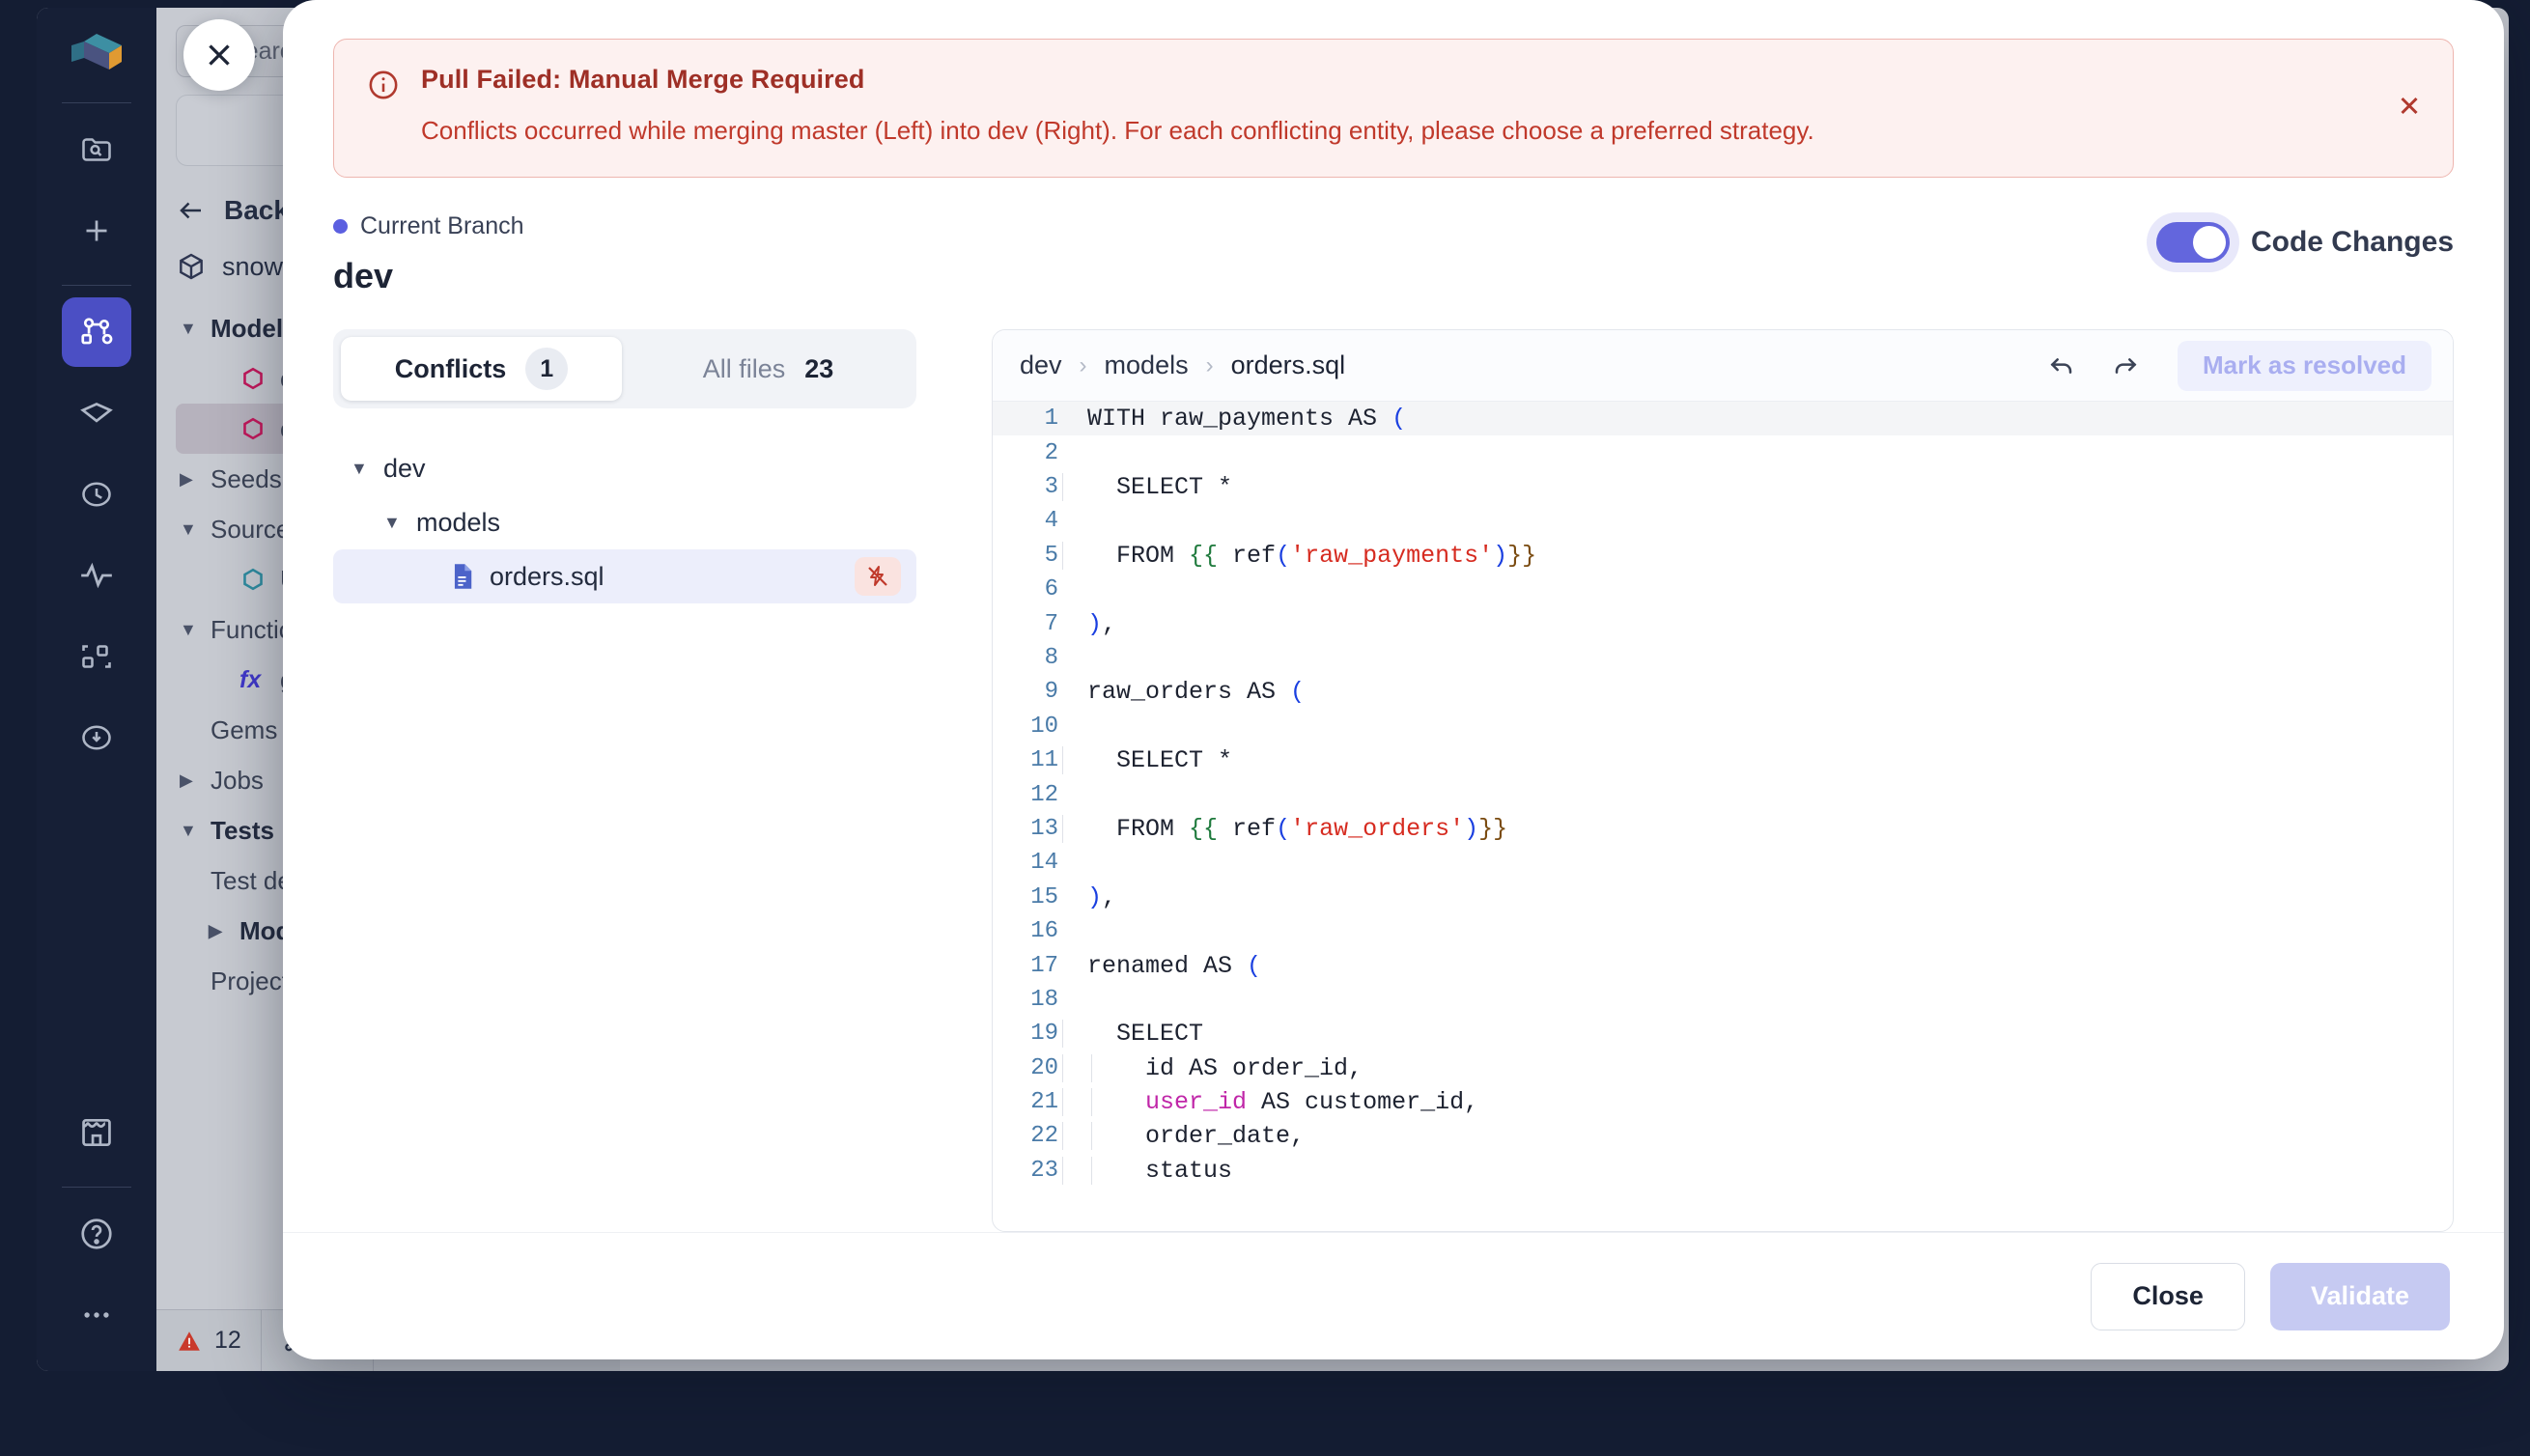 Image resolution: width=2530 pixels, height=1456 pixels. What do you see at coordinates (624, 468) in the screenshot?
I see `file-tree-row: ▼ dev` at bounding box center [624, 468].